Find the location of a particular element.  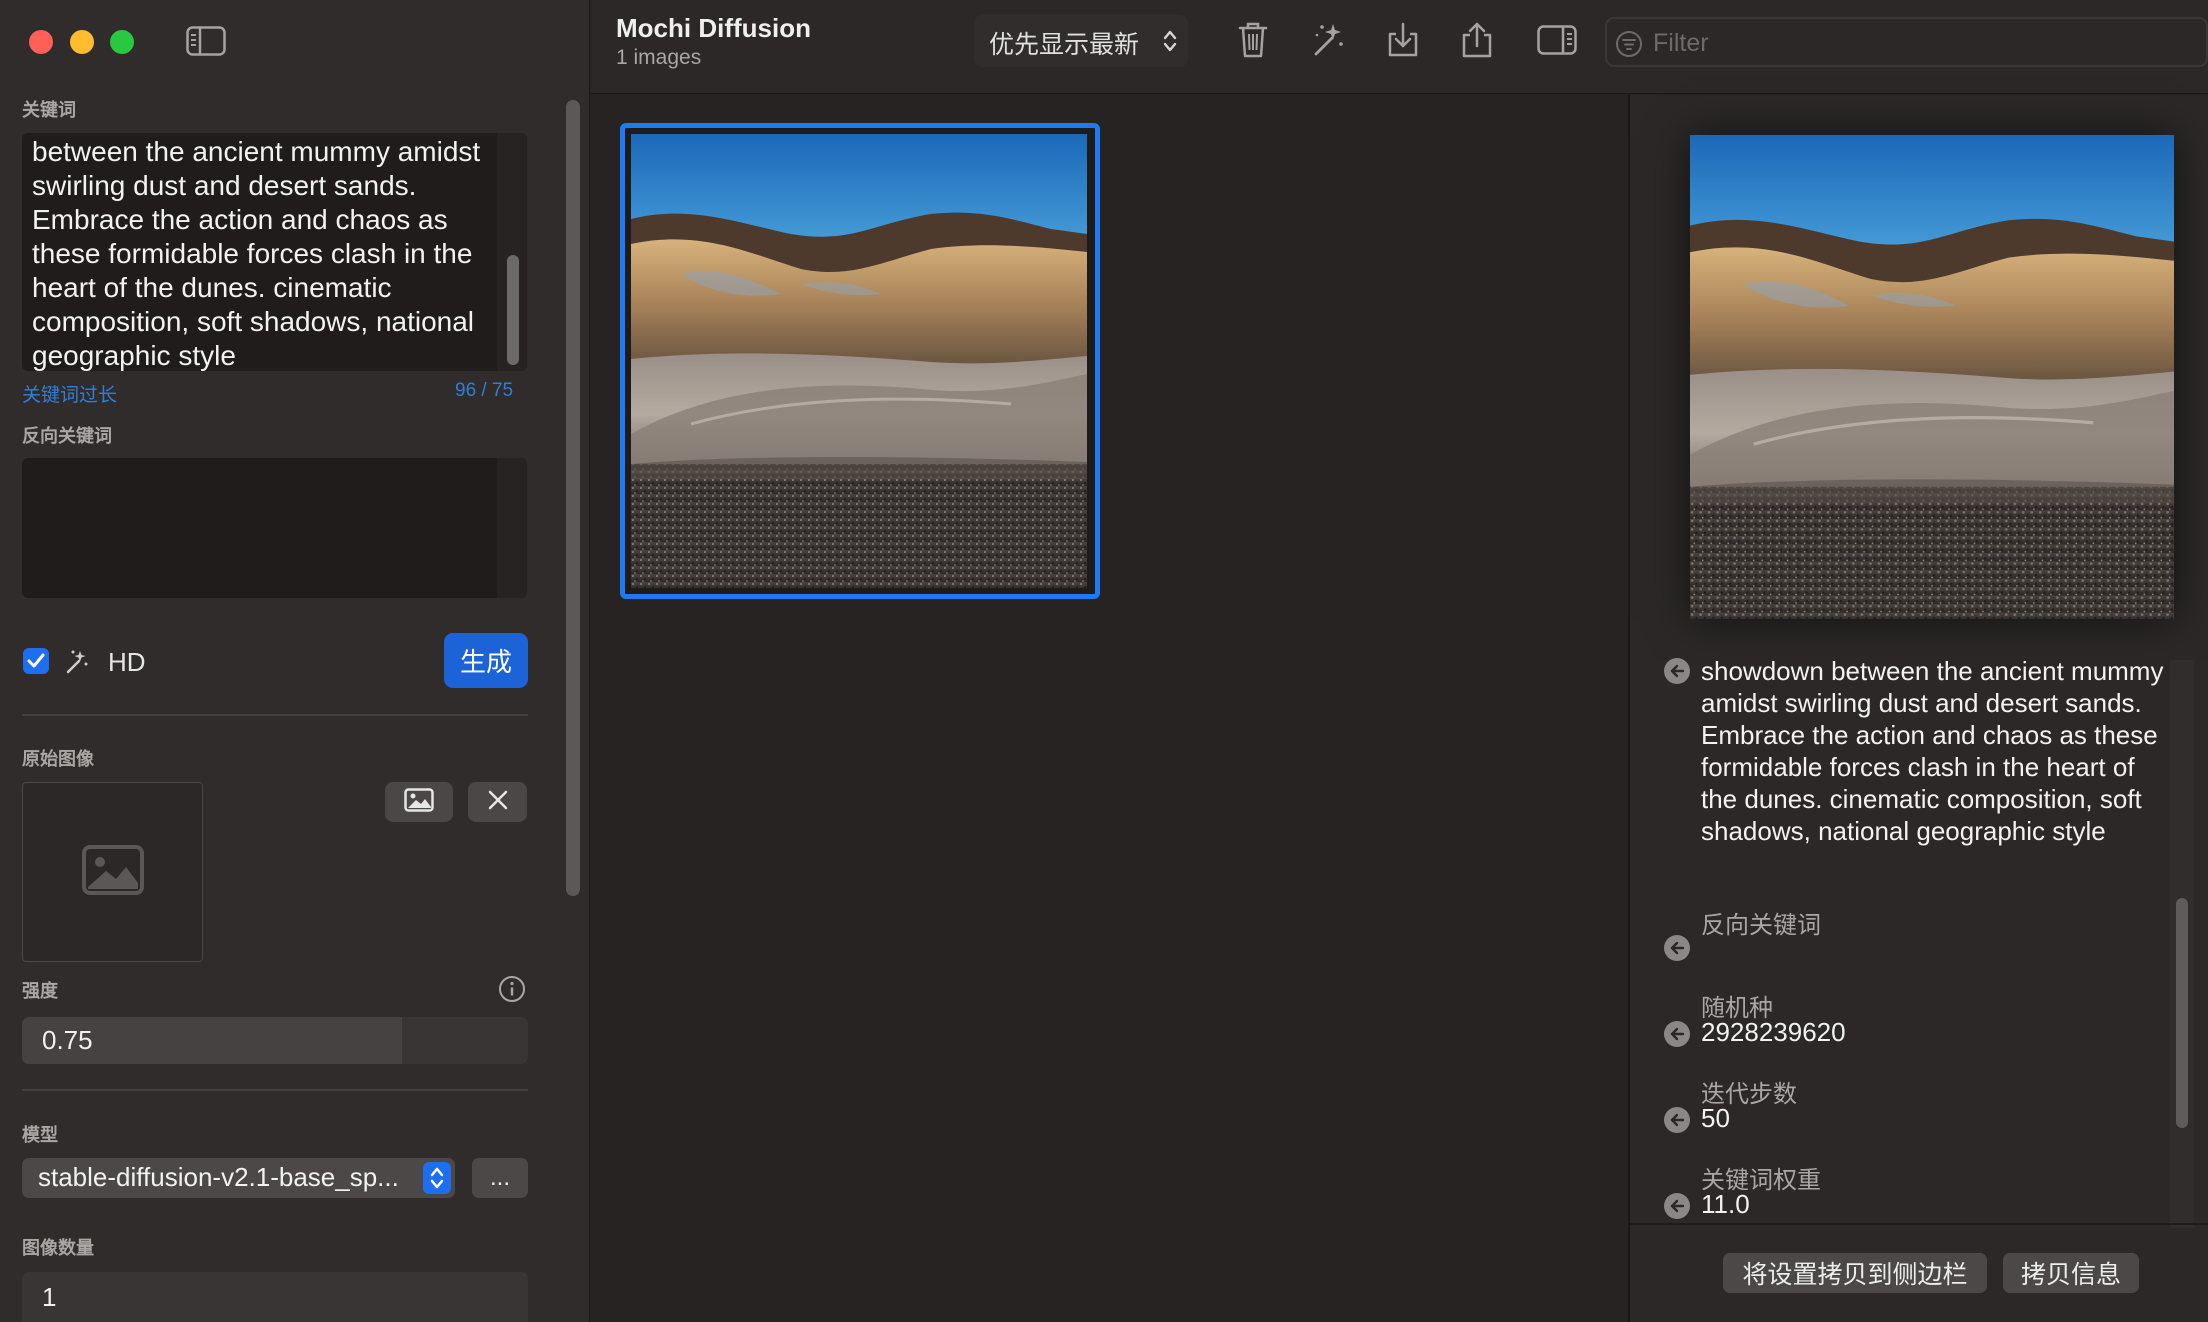

share-icon is located at coordinates (1477, 40).